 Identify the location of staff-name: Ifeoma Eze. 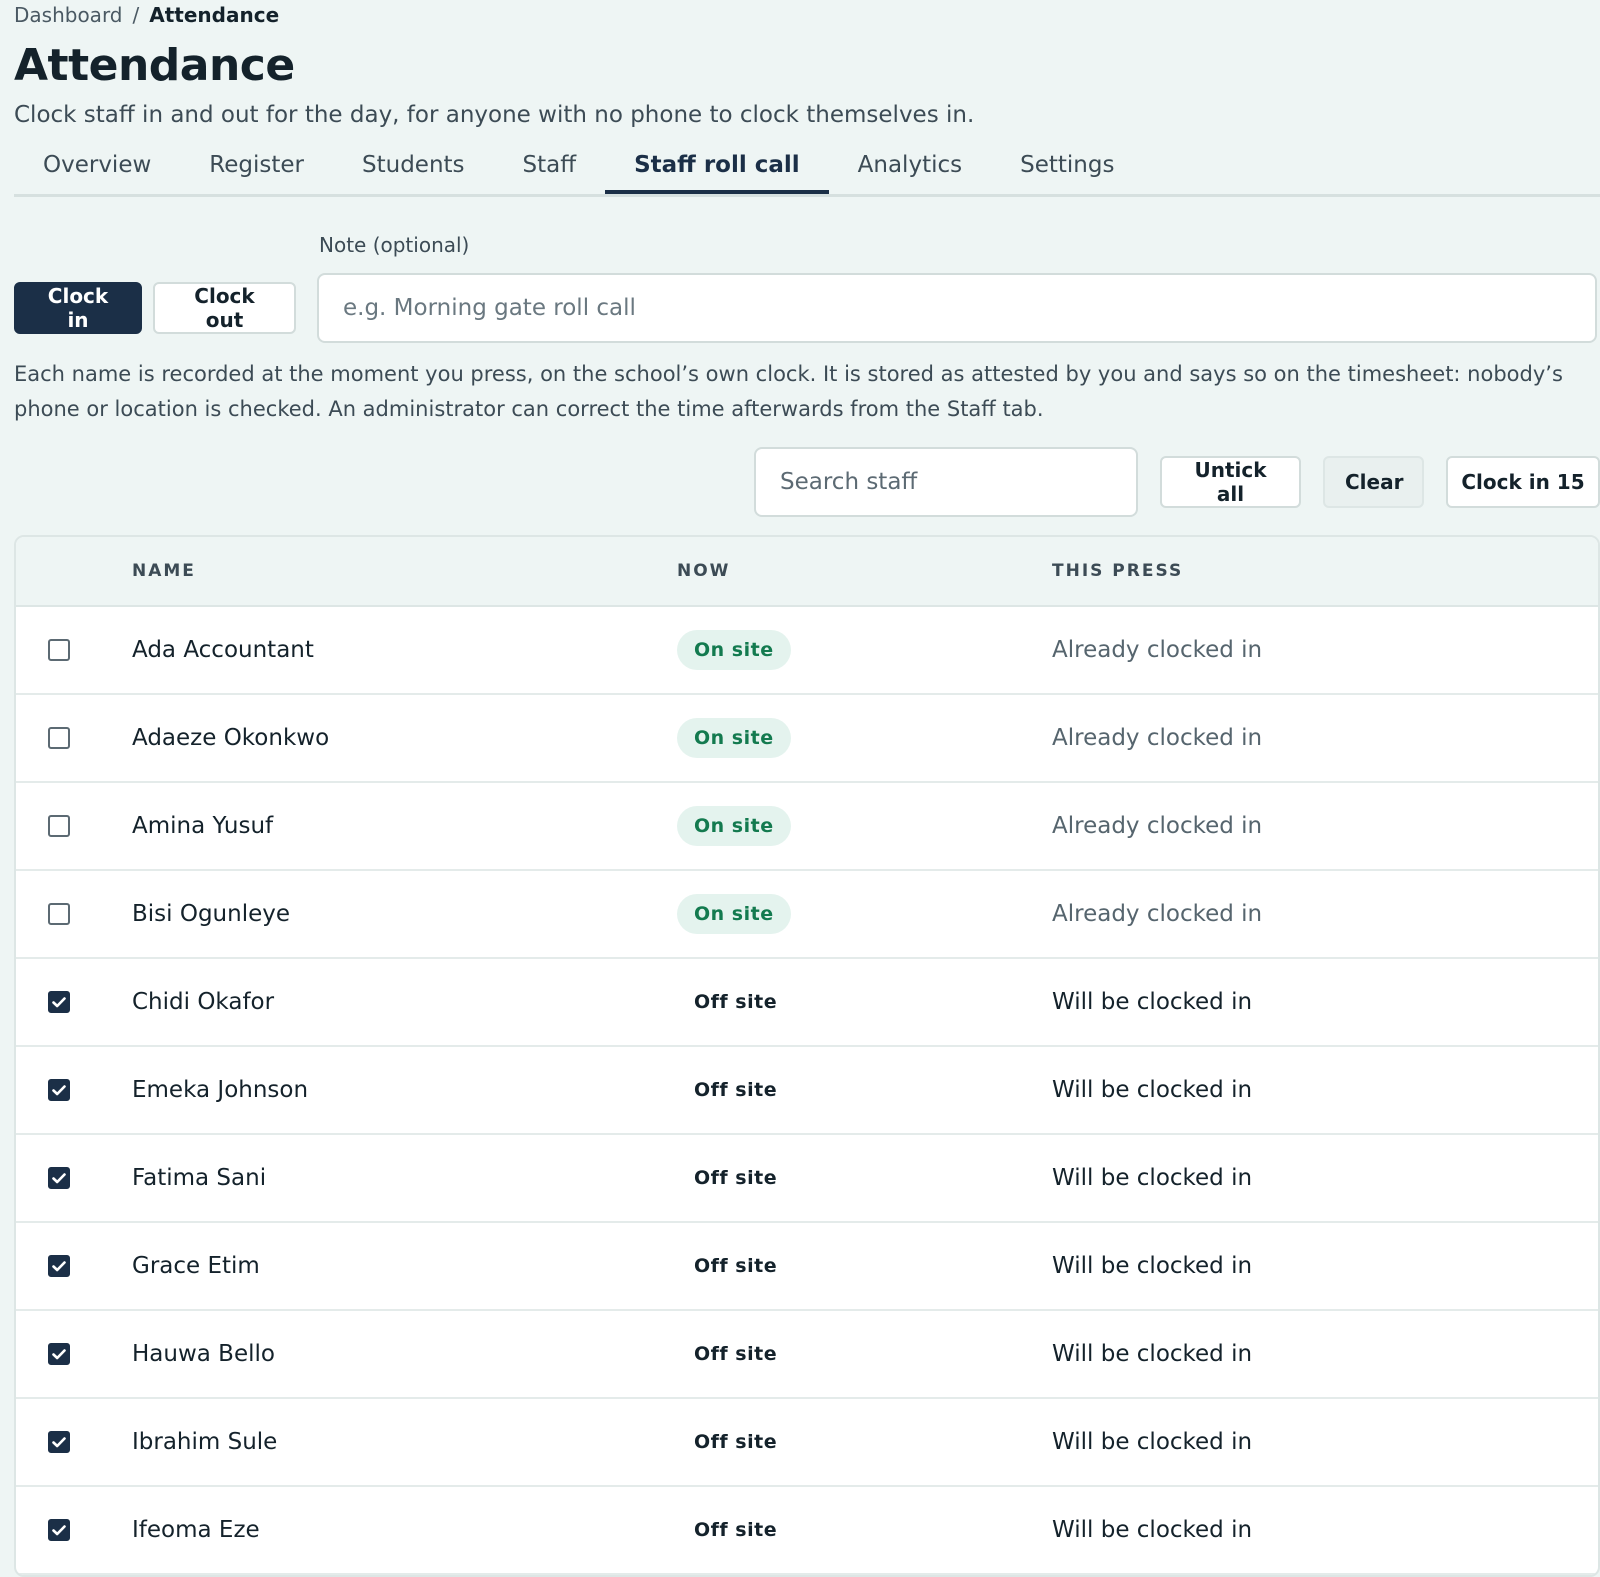
(196, 1530).